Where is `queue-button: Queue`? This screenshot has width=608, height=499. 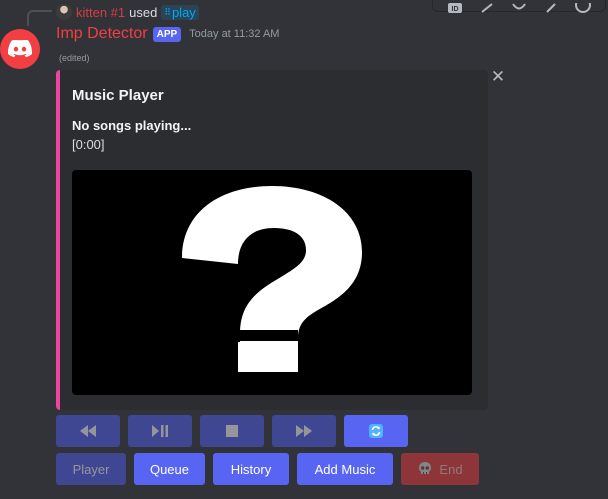
queue-button: Queue is located at coordinates (169, 469).